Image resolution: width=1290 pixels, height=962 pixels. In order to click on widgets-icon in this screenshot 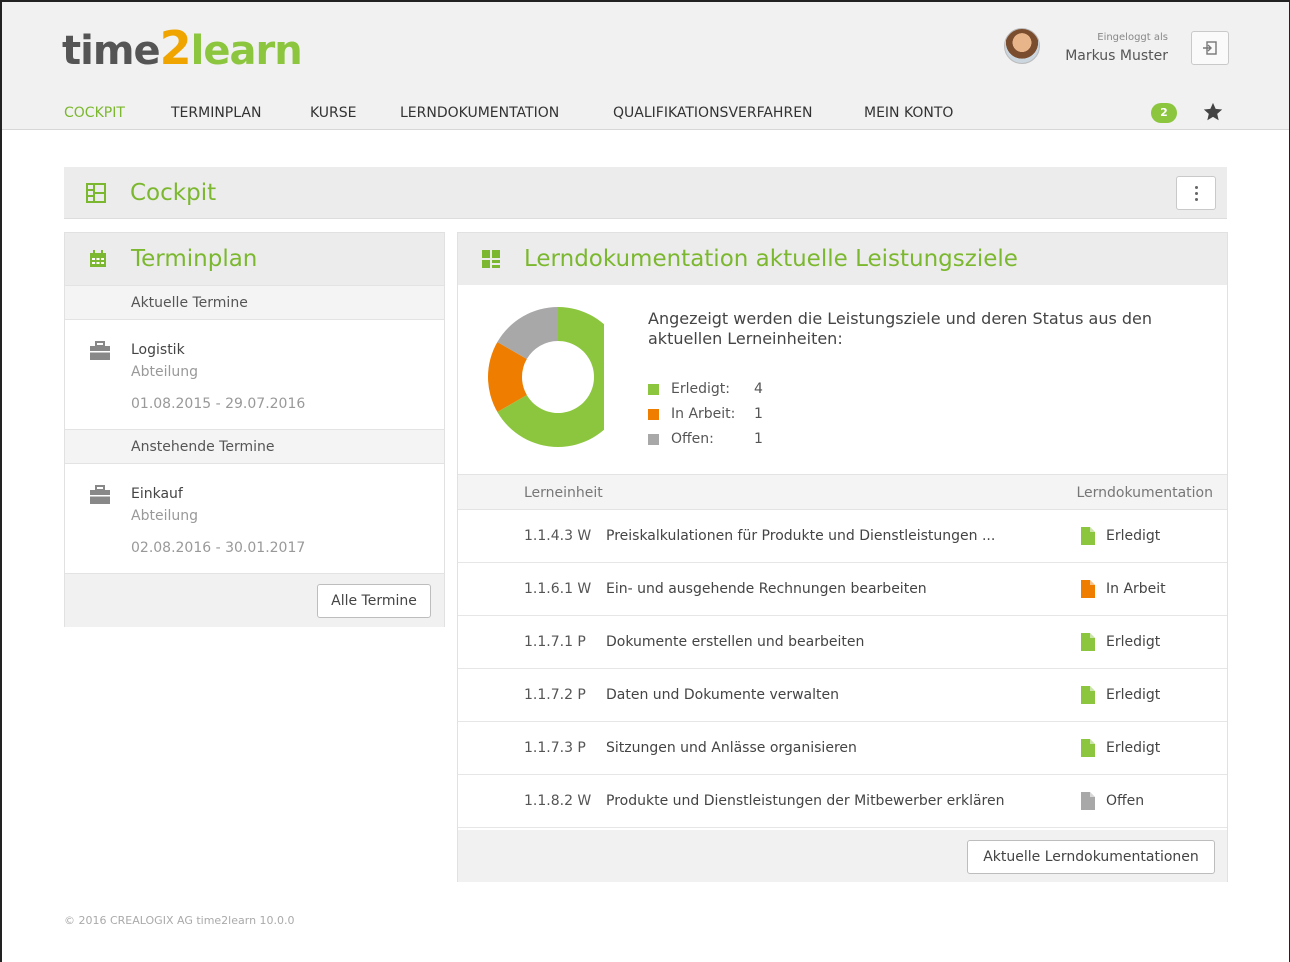, I will do `click(491, 259)`.